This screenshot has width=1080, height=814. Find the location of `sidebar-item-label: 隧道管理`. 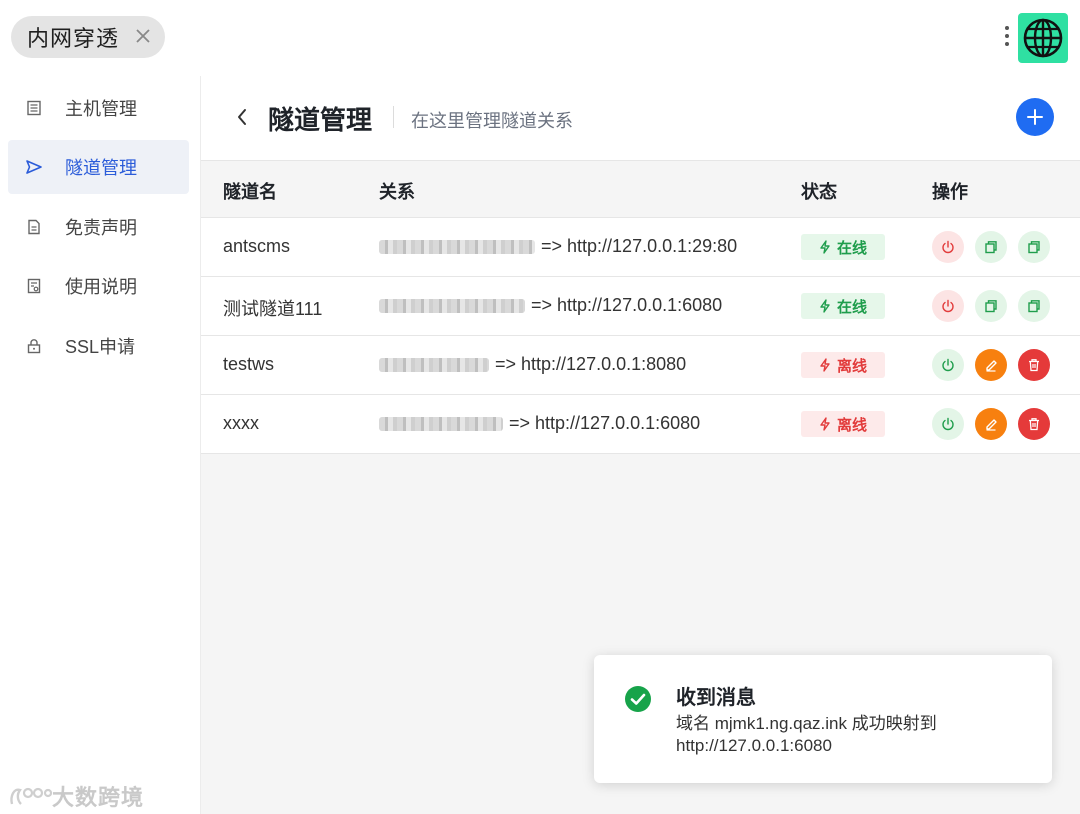

sidebar-item-label: 隧道管理 is located at coordinates (101, 168).